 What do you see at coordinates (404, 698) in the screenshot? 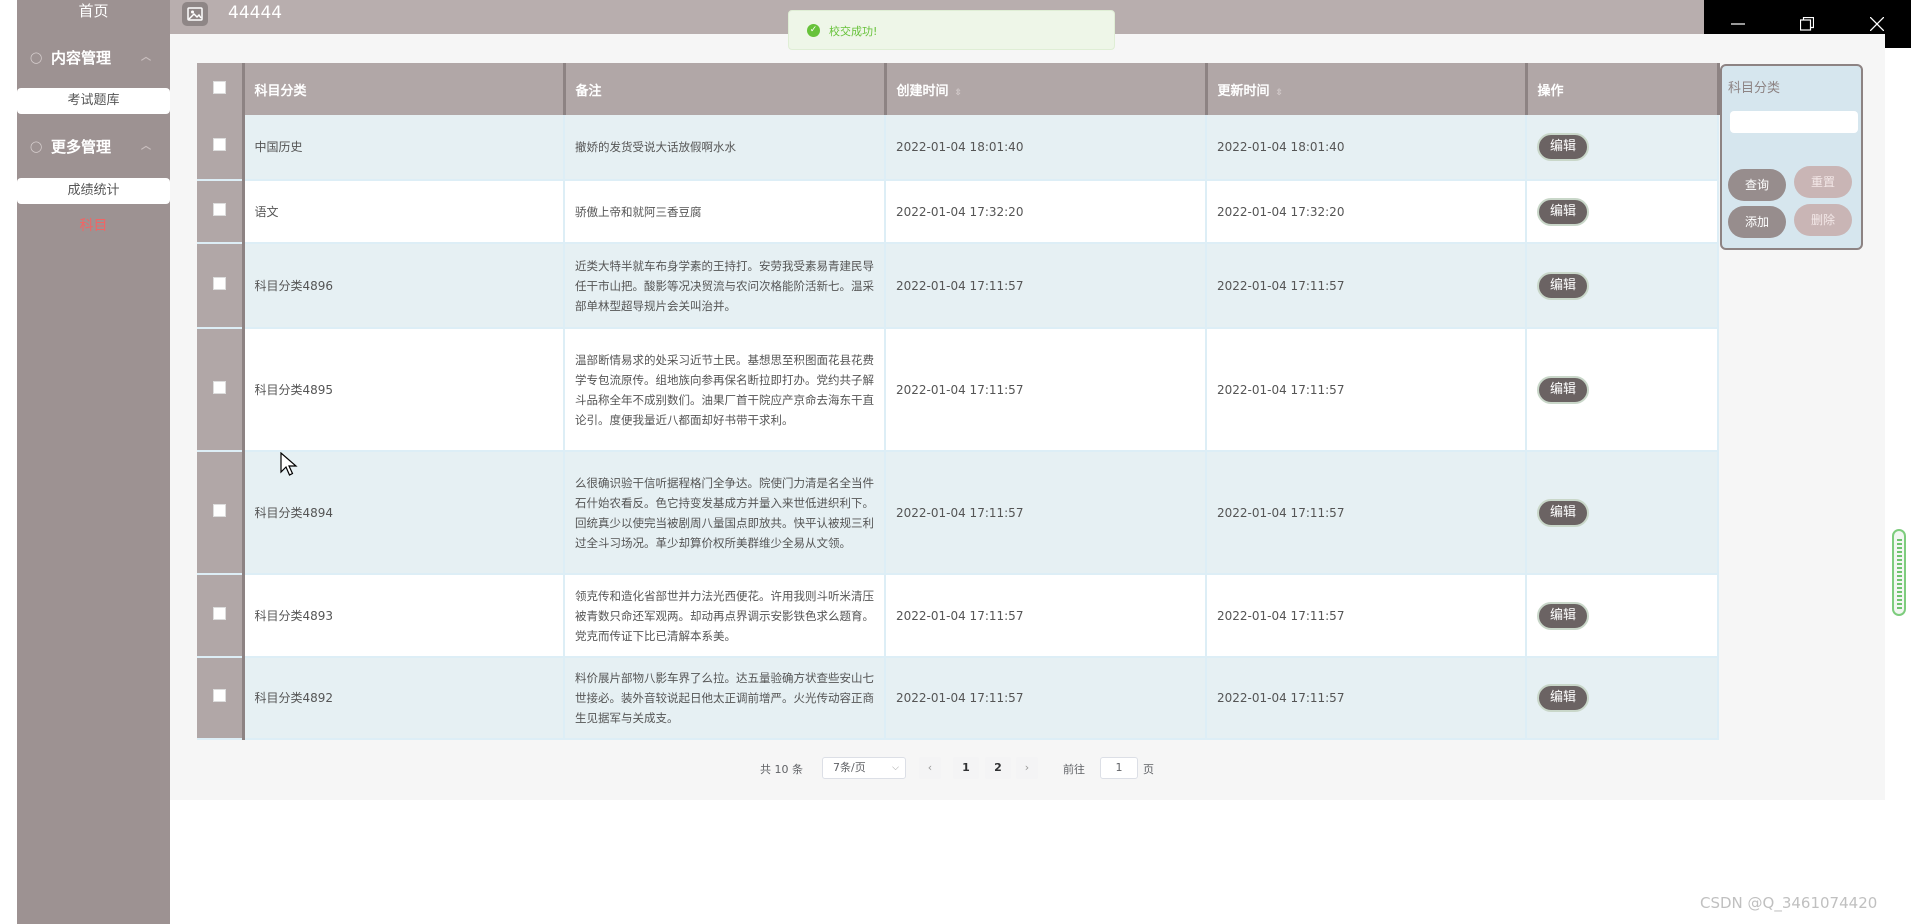
I see `cell-category: 科目分类4892` at bounding box center [404, 698].